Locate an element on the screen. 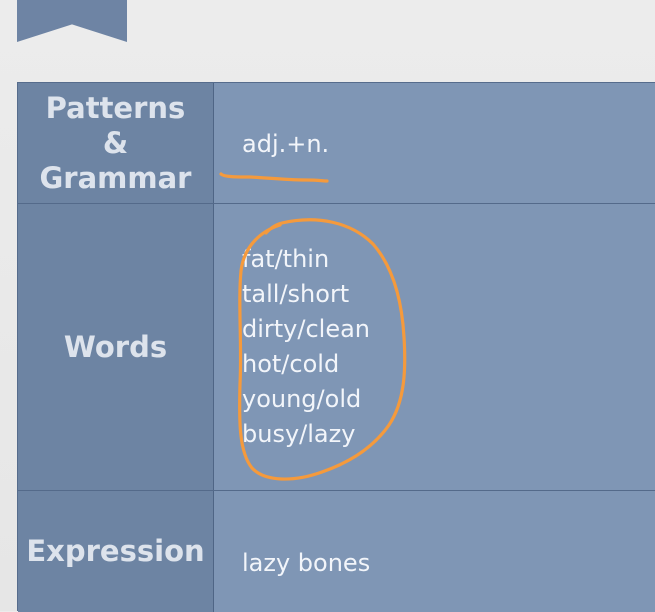 Image resolution: width=655 pixels, height=612 pixels. row-content-patterns-grammar: adj.+n. is located at coordinates (434, 143).